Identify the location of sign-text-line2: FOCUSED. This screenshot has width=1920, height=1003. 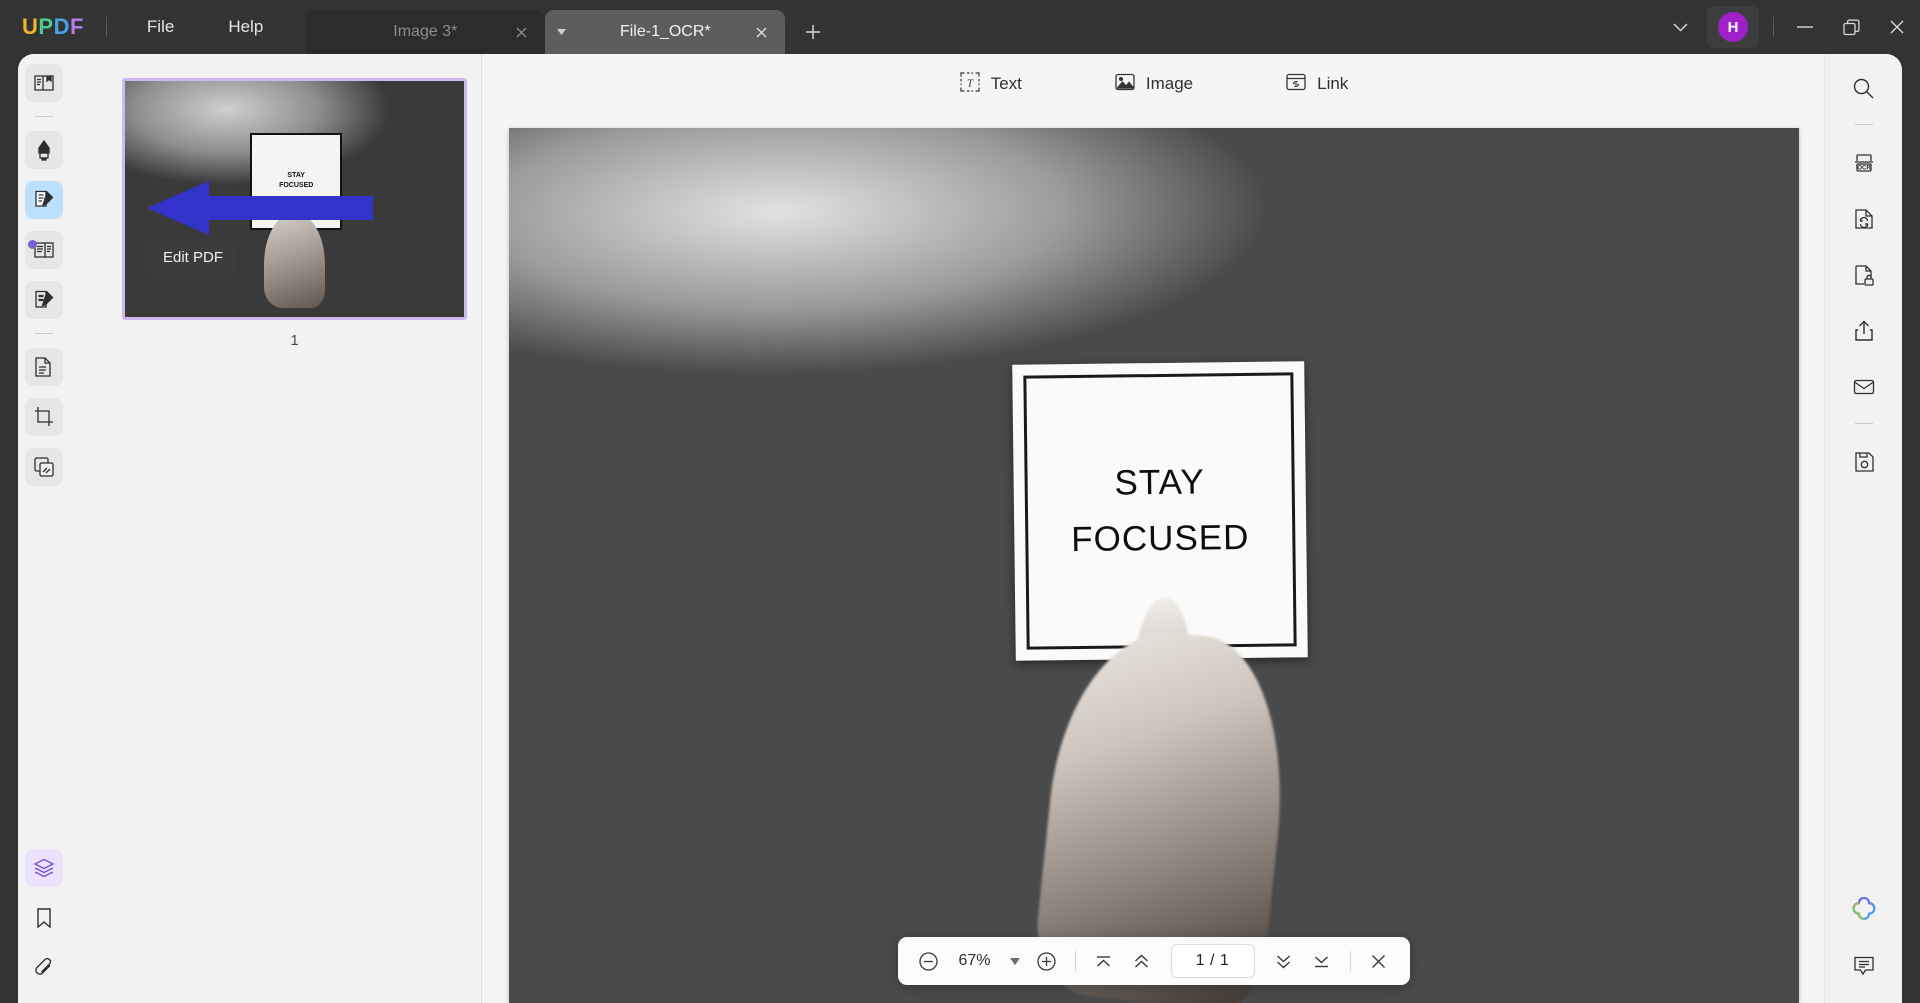
(1160, 538).